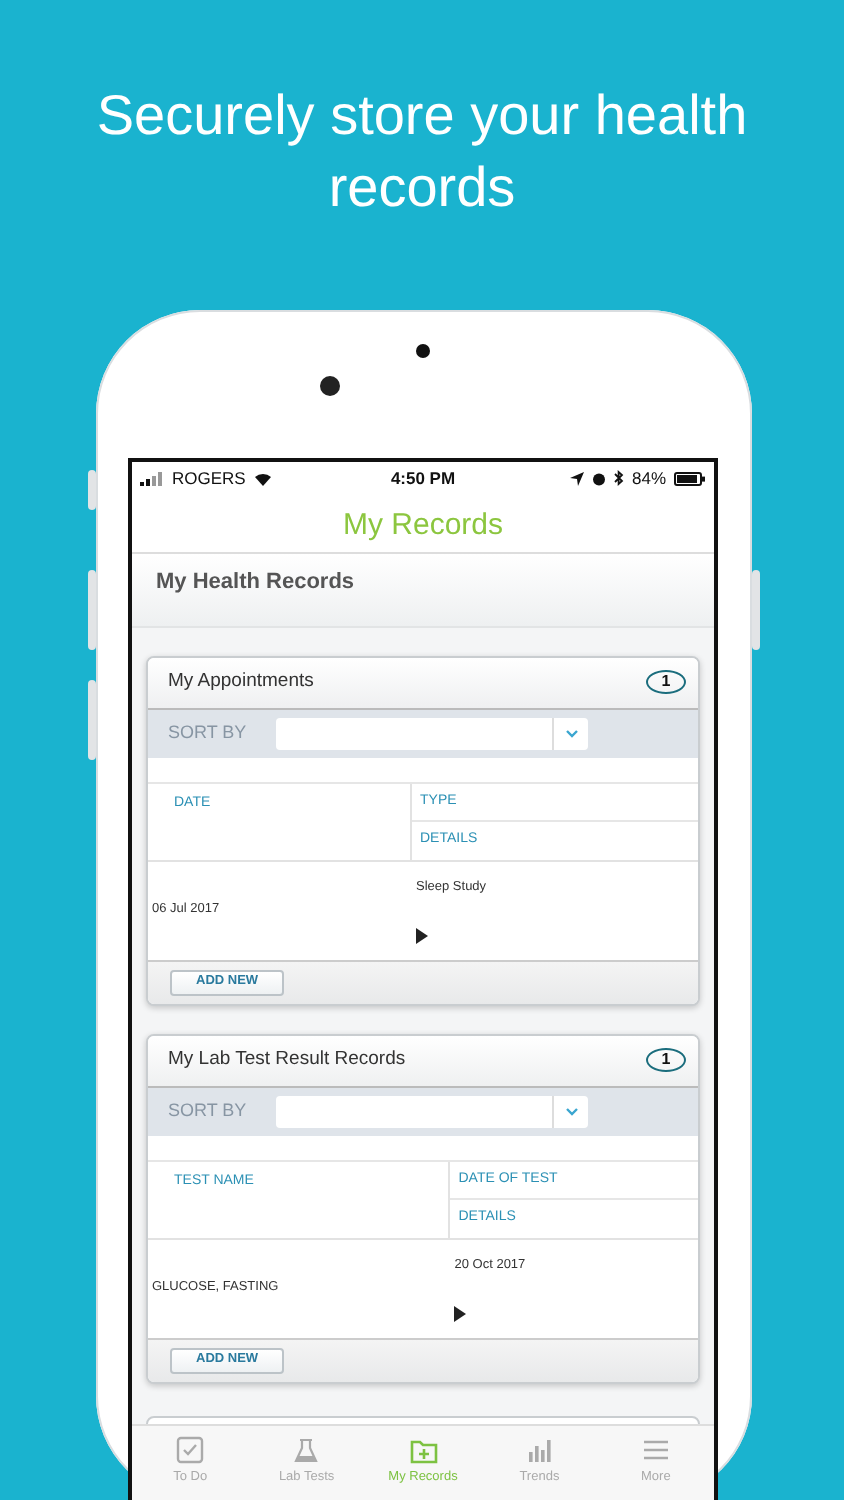 The height and width of the screenshot is (1500, 844). Describe the element at coordinates (655, 1450) in the screenshot. I see `menu-icon` at that location.